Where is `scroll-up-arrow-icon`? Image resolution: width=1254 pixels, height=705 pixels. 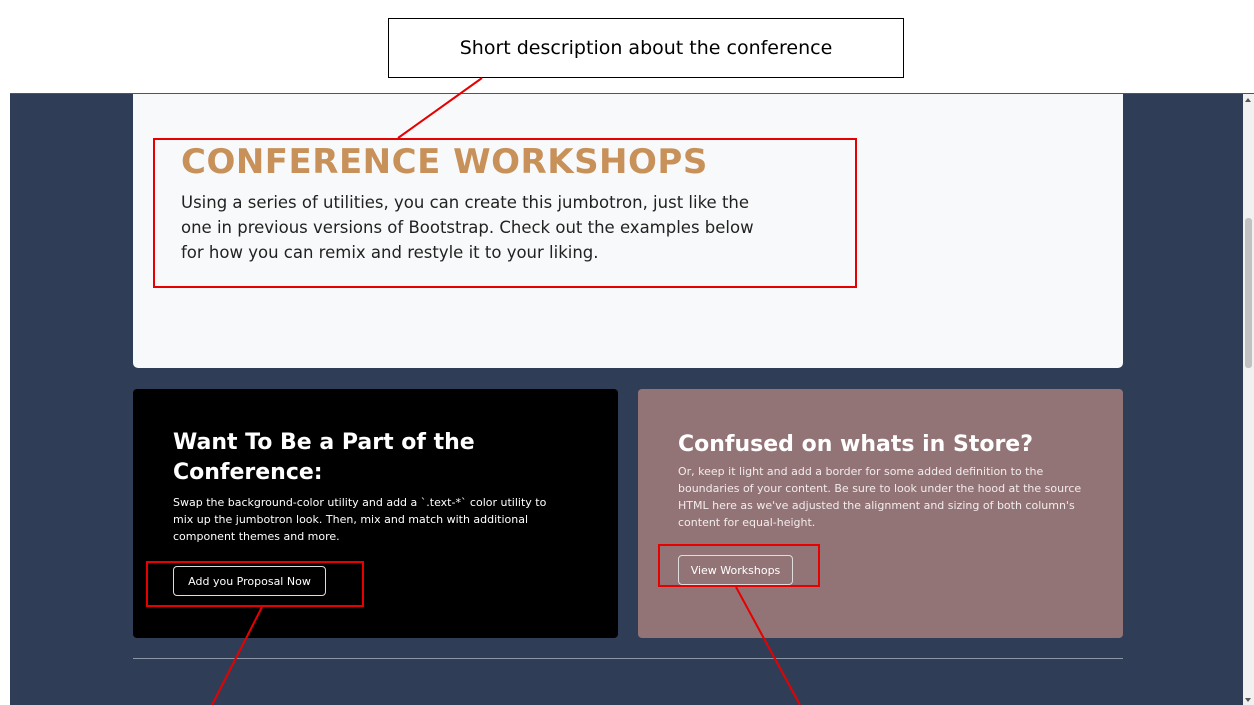 scroll-up-arrow-icon is located at coordinates (1248, 100).